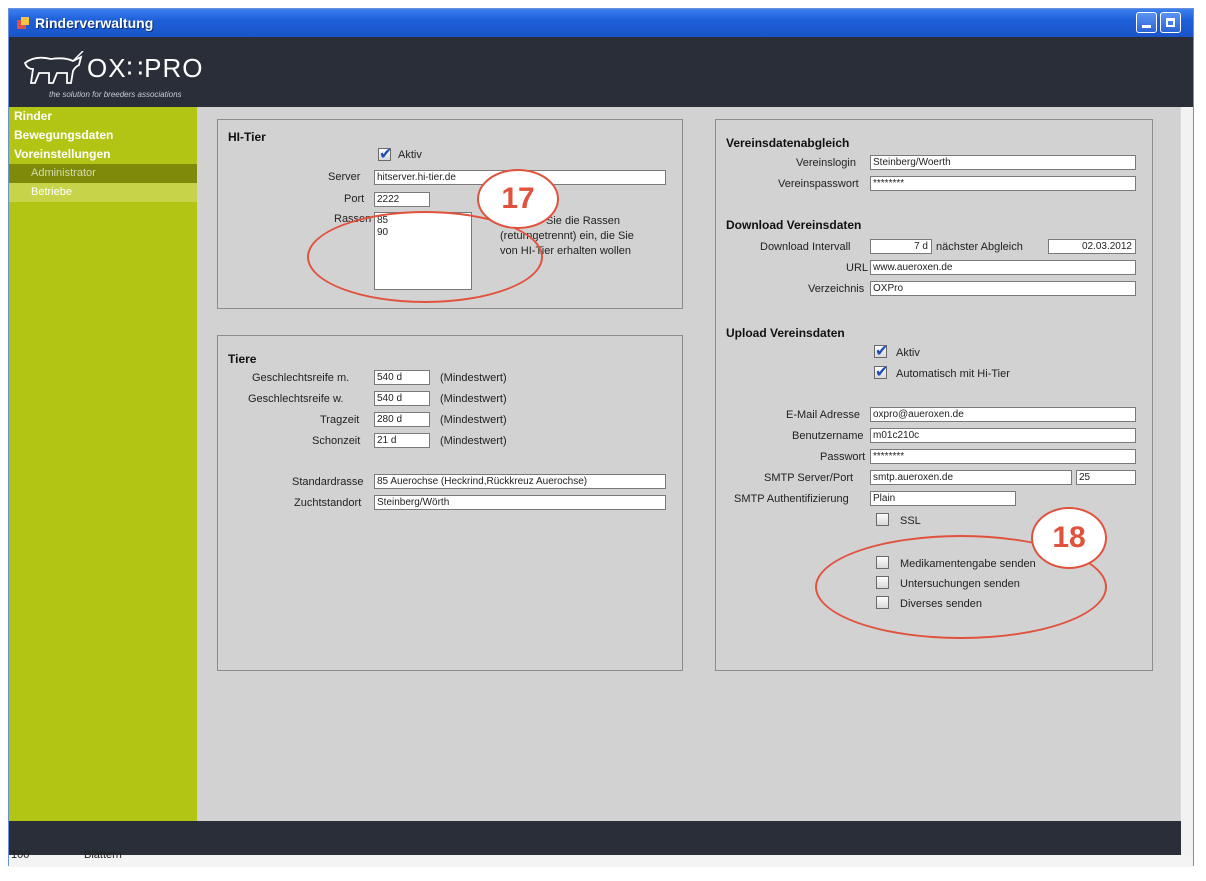 Image resolution: width=1206 pixels, height=881 pixels. I want to click on geschlechtsreife-m-field: 540 d, so click(402, 377).